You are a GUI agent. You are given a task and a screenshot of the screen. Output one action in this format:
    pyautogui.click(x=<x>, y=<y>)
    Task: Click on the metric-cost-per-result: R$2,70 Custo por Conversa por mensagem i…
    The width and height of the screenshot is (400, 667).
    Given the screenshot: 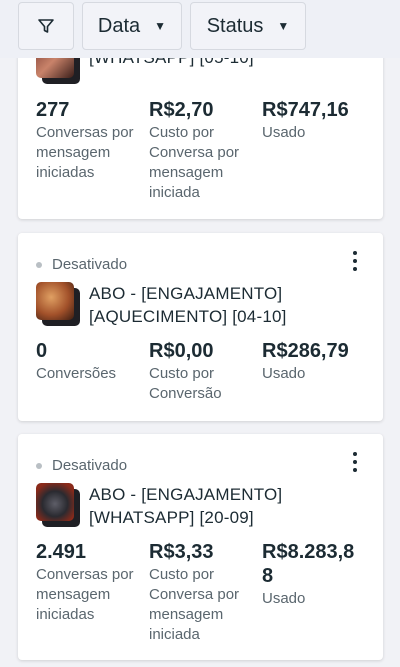 What is the action you would take?
    pyautogui.click(x=194, y=150)
    